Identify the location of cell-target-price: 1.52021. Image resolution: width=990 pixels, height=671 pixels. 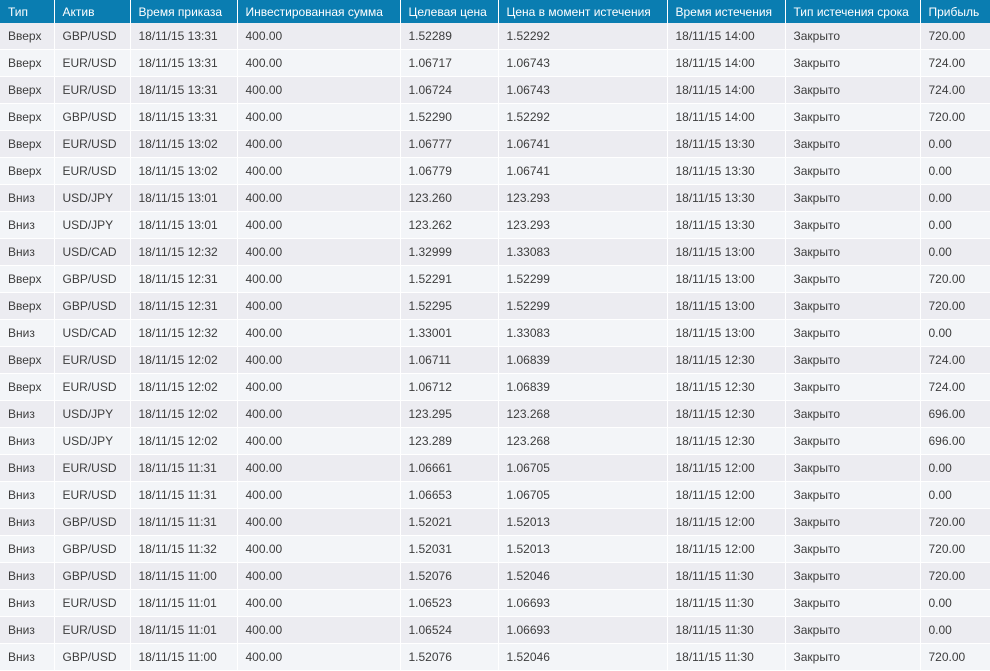
(449, 522).